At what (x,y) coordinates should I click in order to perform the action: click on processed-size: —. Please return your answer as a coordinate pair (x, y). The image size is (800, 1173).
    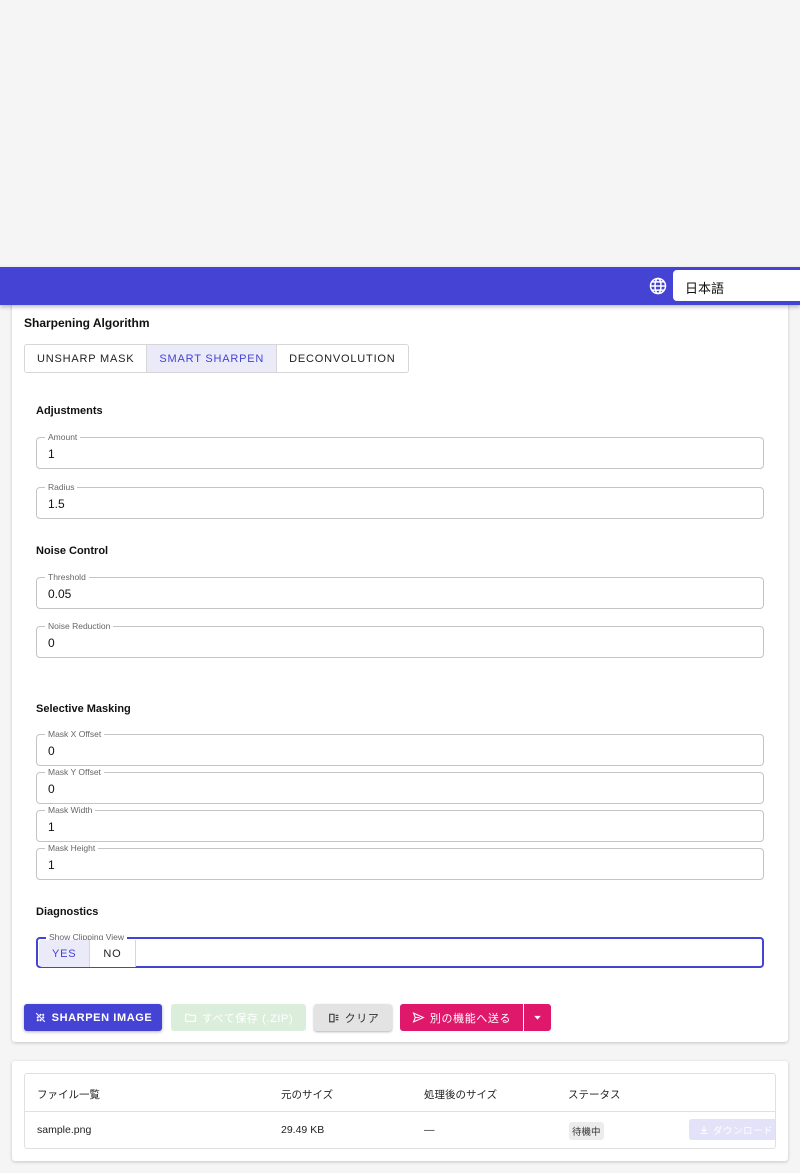
    Looking at the image, I should click on (429, 1130).